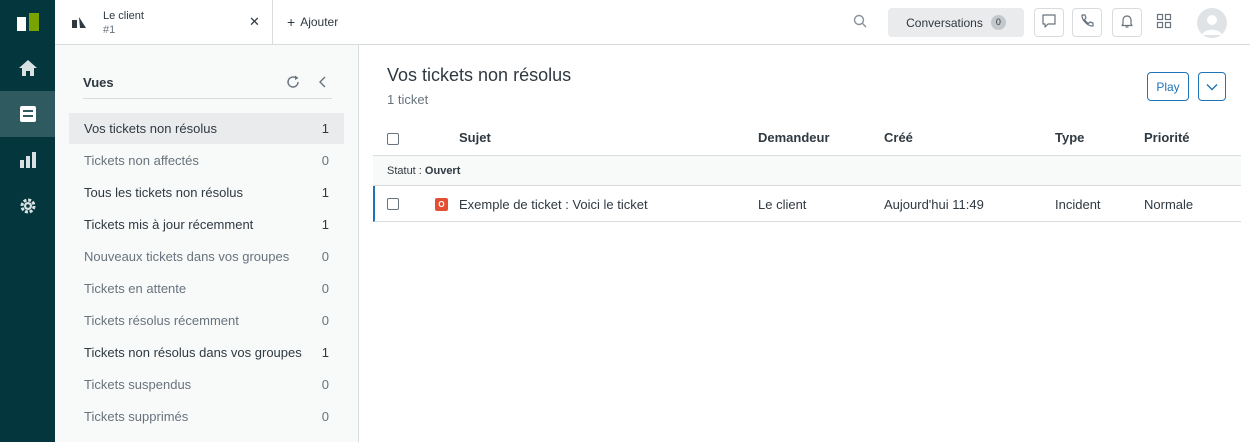 This screenshot has height=442, width=1250. Describe the element at coordinates (393, 139) in the screenshot. I see `select-all-checkbox` at that location.